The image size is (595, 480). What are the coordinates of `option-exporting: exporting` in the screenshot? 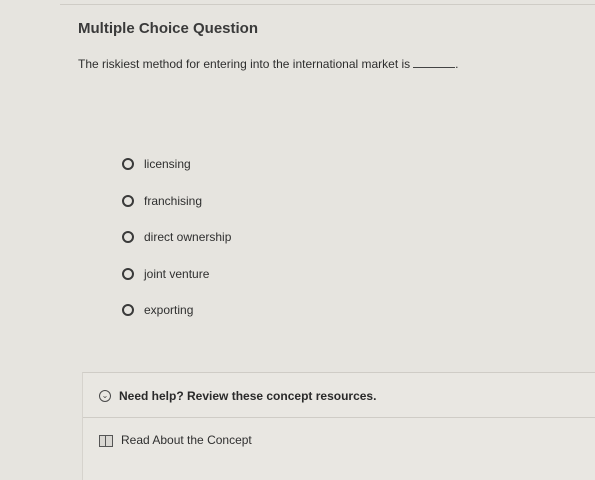 It's located at (176, 310).